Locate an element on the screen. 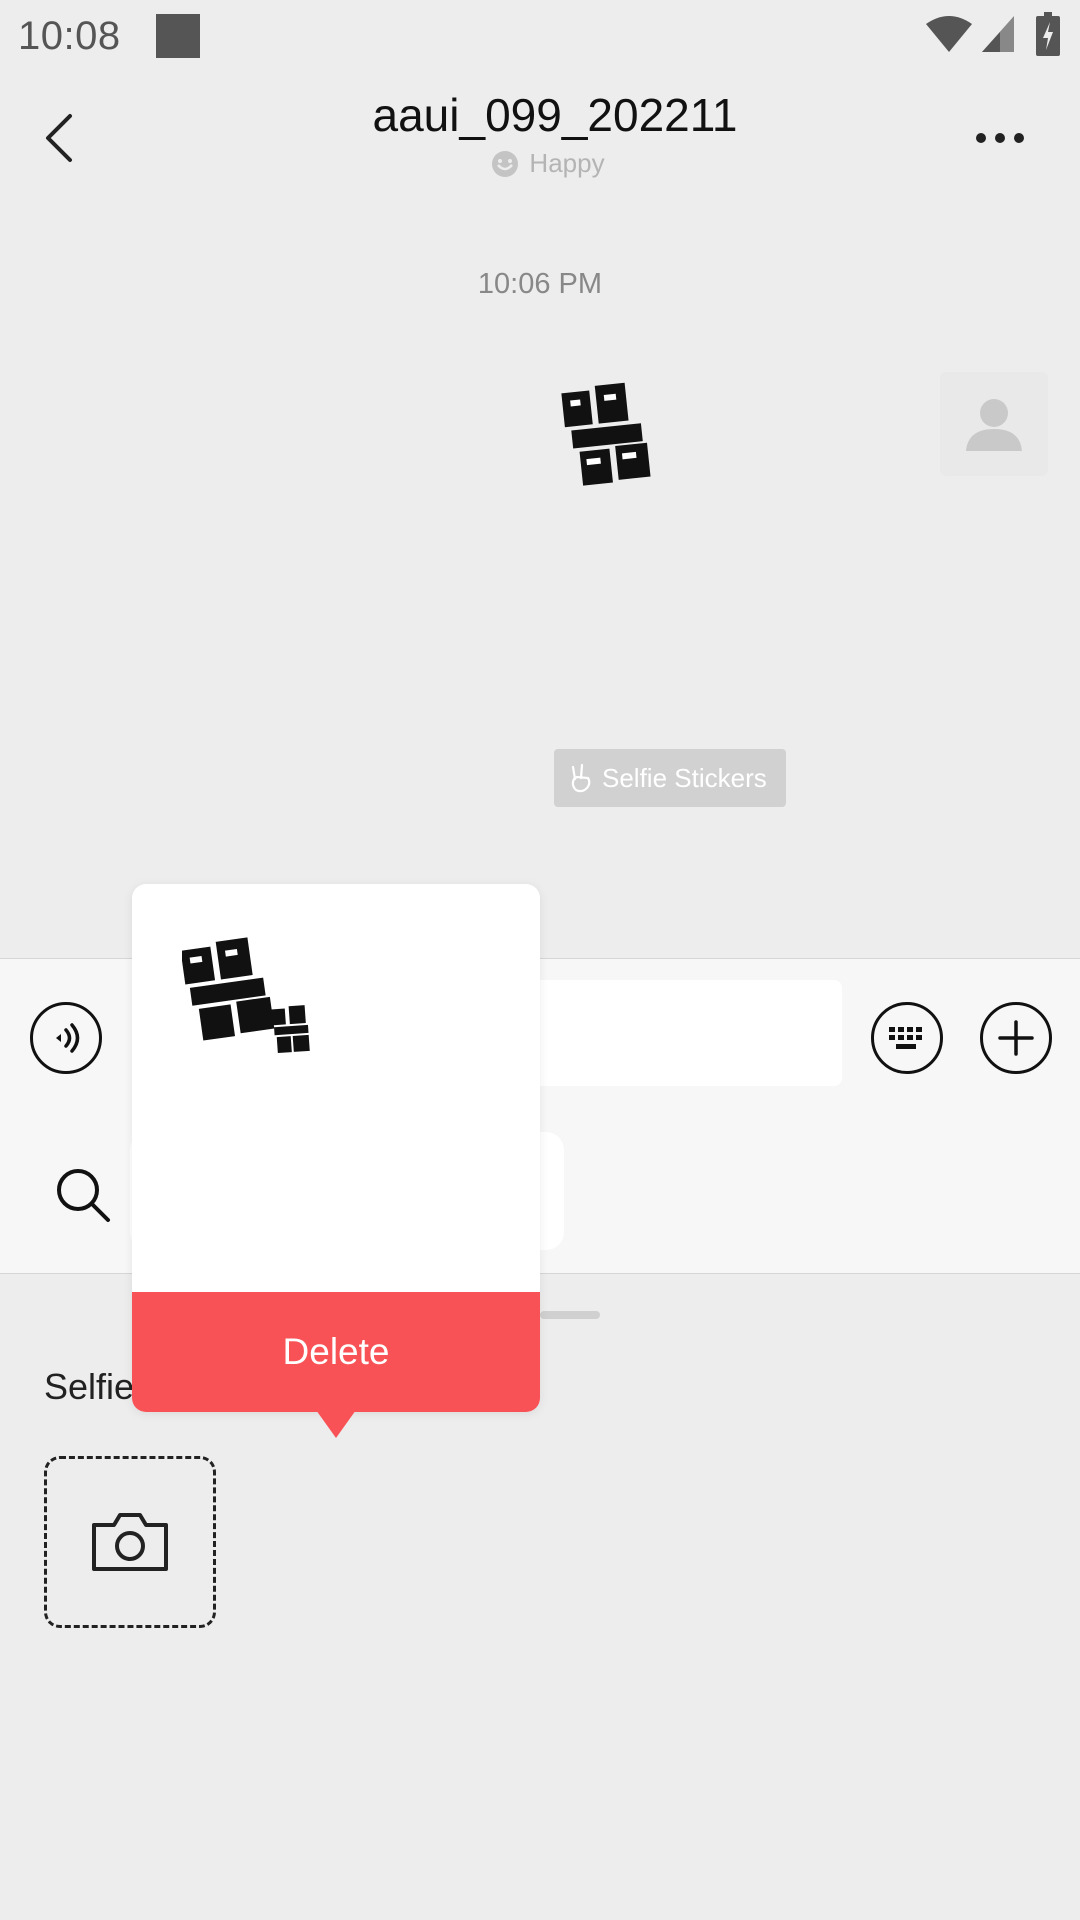  add-selfie-sticker-button is located at coordinates (130, 1542).